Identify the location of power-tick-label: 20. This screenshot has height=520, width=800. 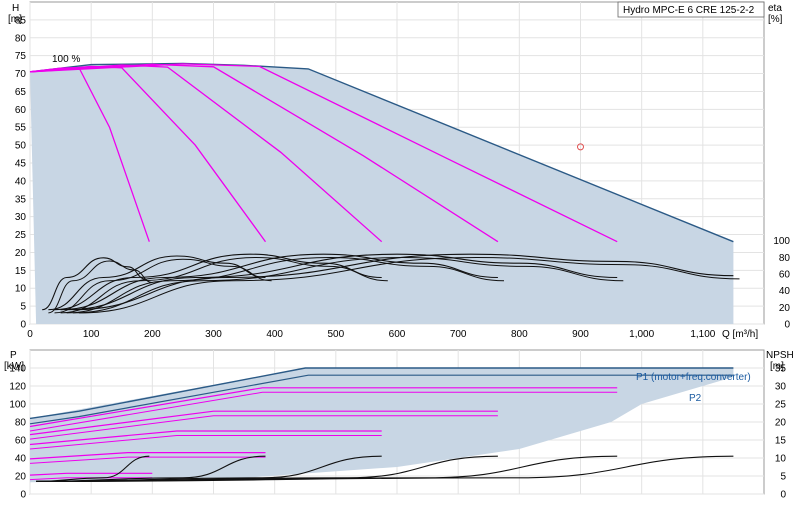
(21, 477).